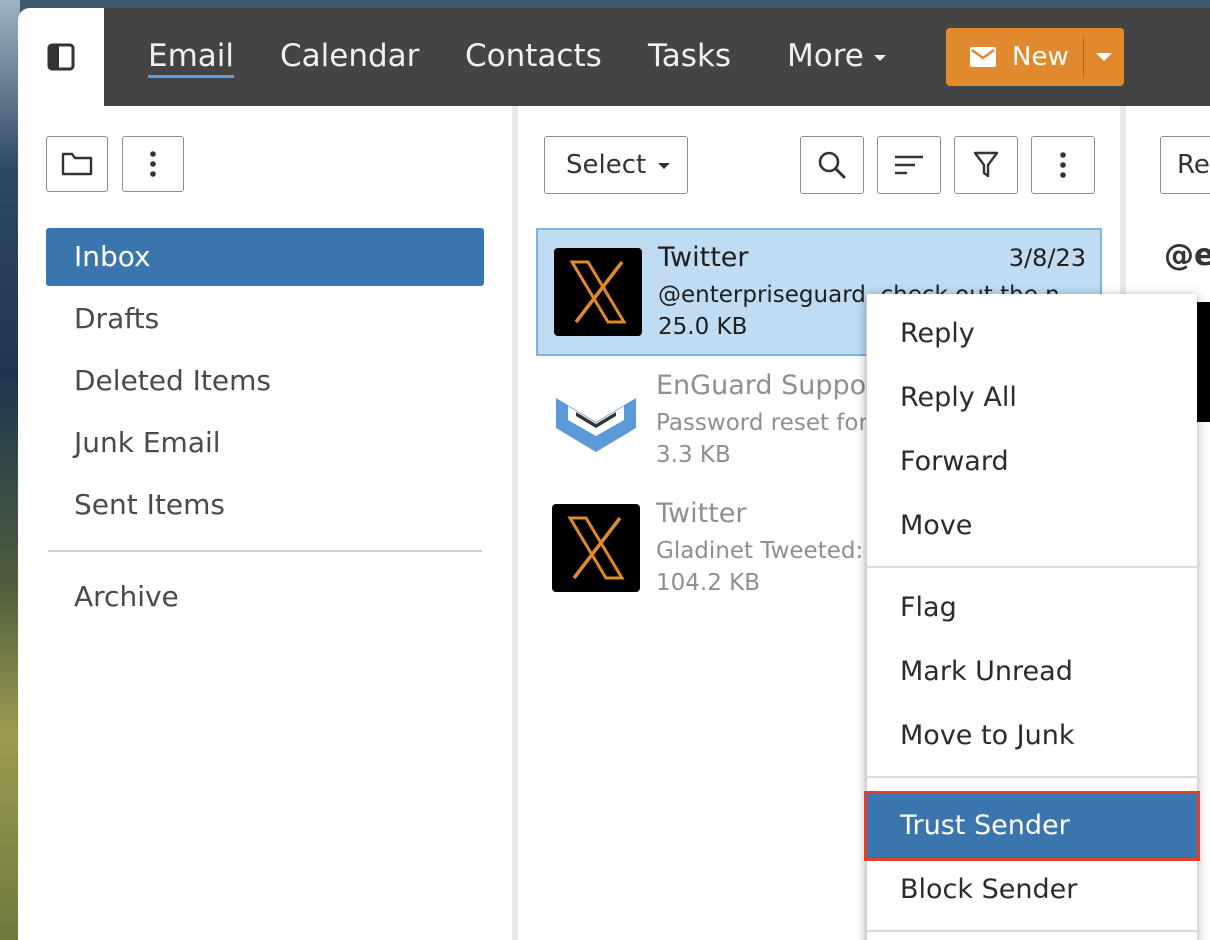 The height and width of the screenshot is (940, 1210). What do you see at coordinates (1187, 255) in the screenshot?
I see `reading-subject: @e` at bounding box center [1187, 255].